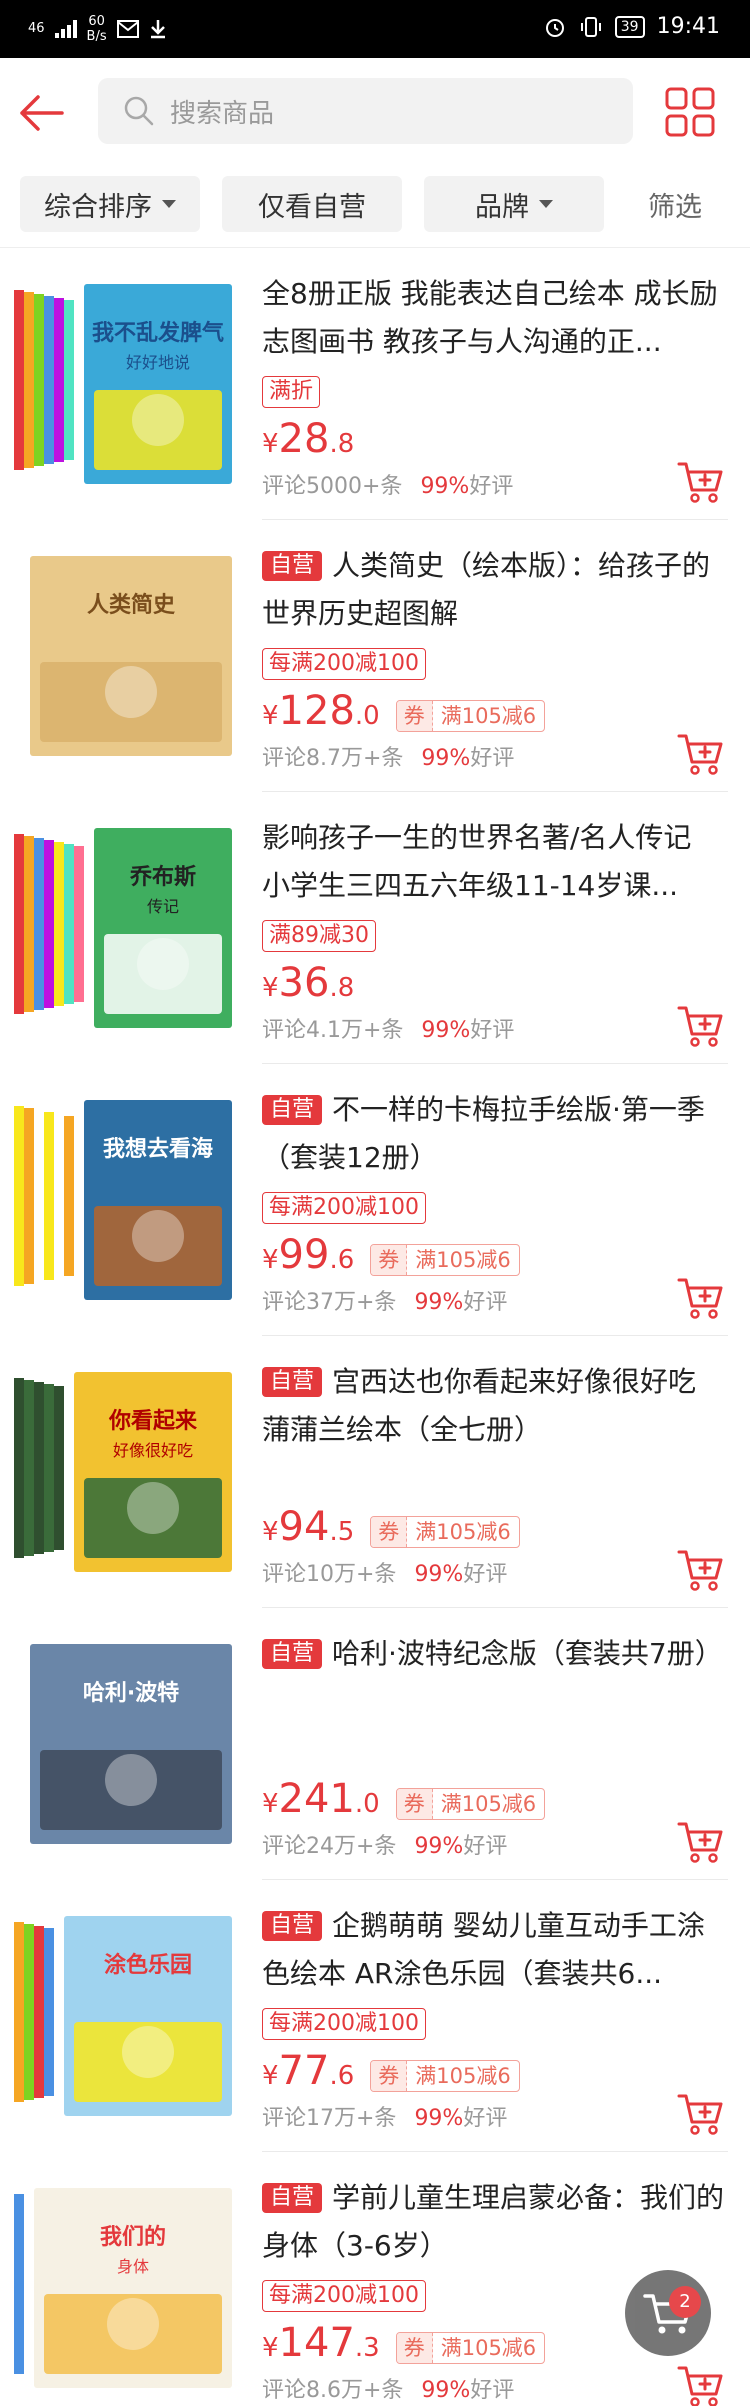 Image resolution: width=750 pixels, height=2406 pixels. I want to click on price-integer: 128, so click(316, 711).